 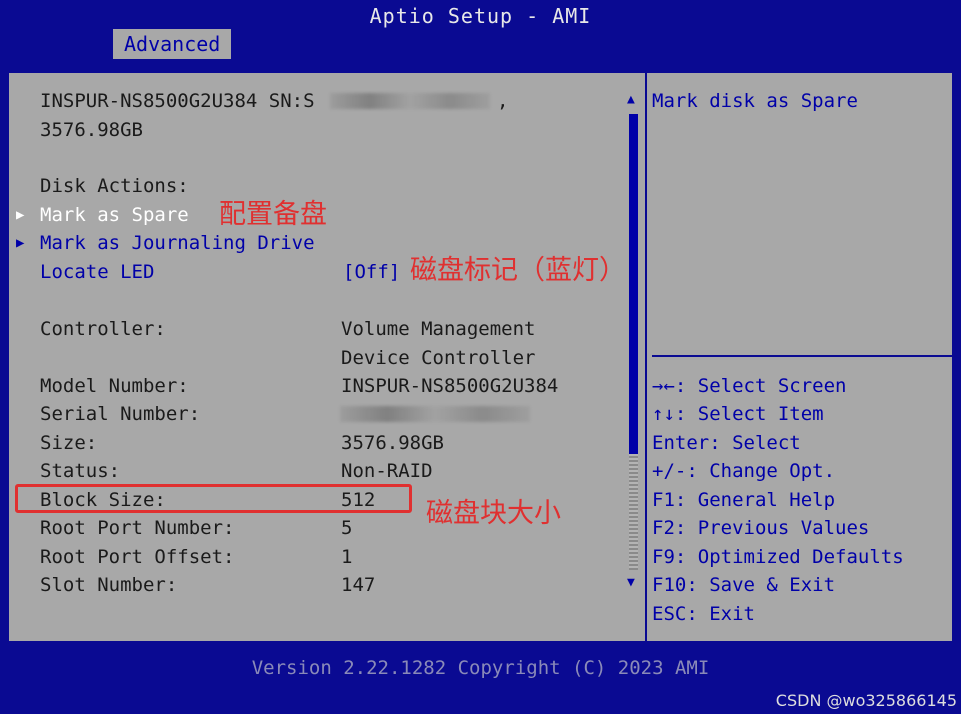 What do you see at coordinates (80, 471) in the screenshot?
I see `info-label: Status:` at bounding box center [80, 471].